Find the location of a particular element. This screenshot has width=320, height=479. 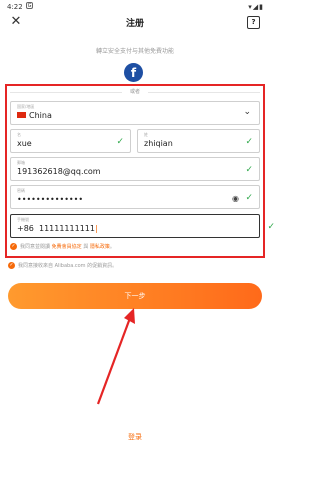

hide-password-icon: ◉ is located at coordinates (235, 198).